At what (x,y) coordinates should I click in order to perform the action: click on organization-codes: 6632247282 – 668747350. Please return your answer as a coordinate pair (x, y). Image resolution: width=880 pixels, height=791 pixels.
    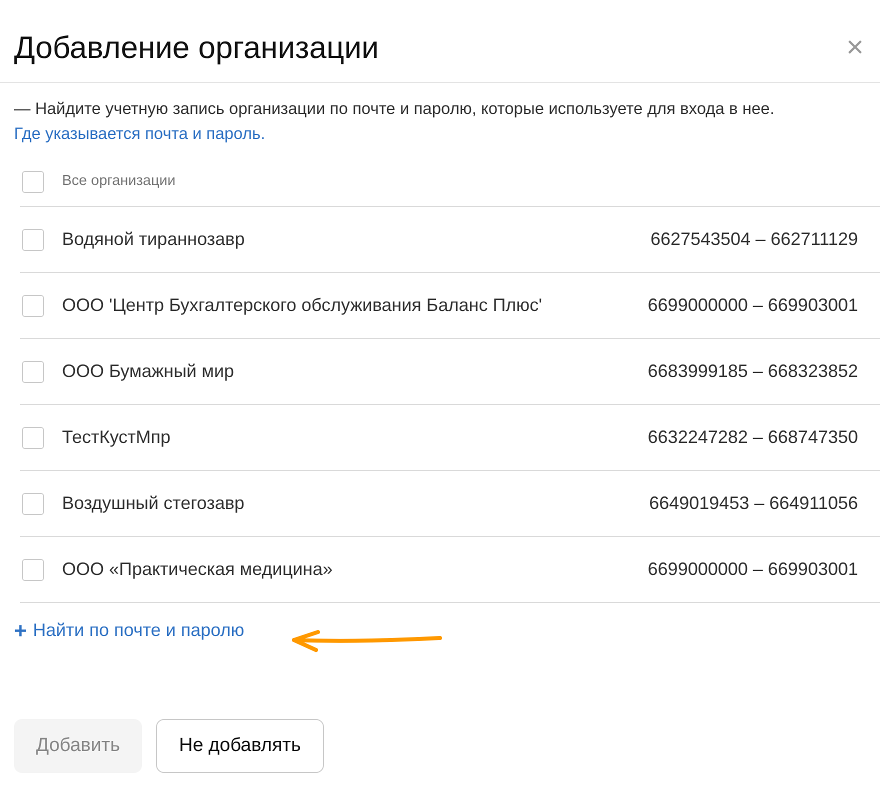
    Looking at the image, I should click on (753, 437).